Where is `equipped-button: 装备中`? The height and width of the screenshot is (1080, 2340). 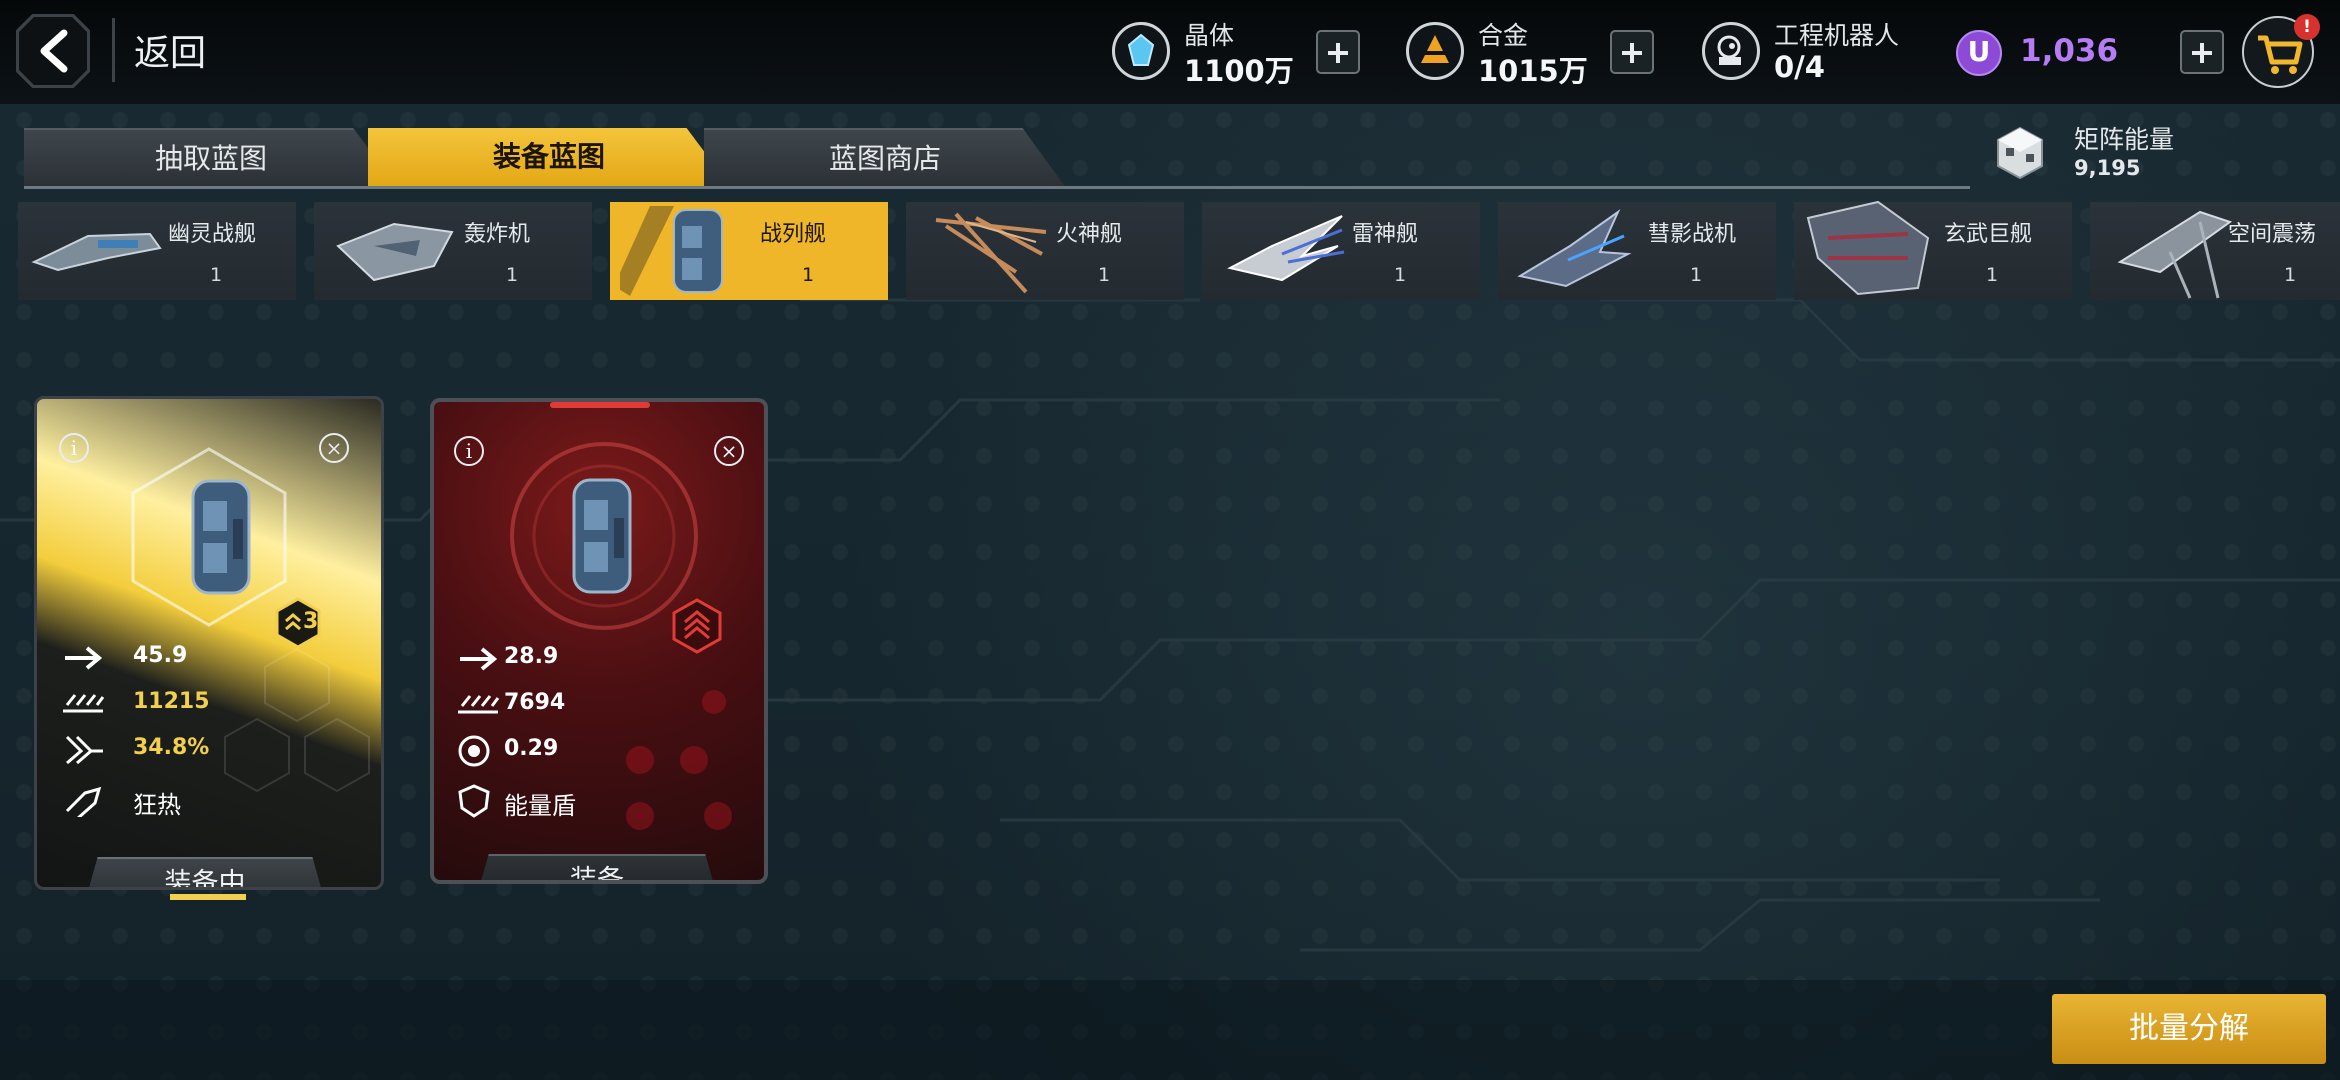 equipped-button: 装备中 is located at coordinates (205, 872).